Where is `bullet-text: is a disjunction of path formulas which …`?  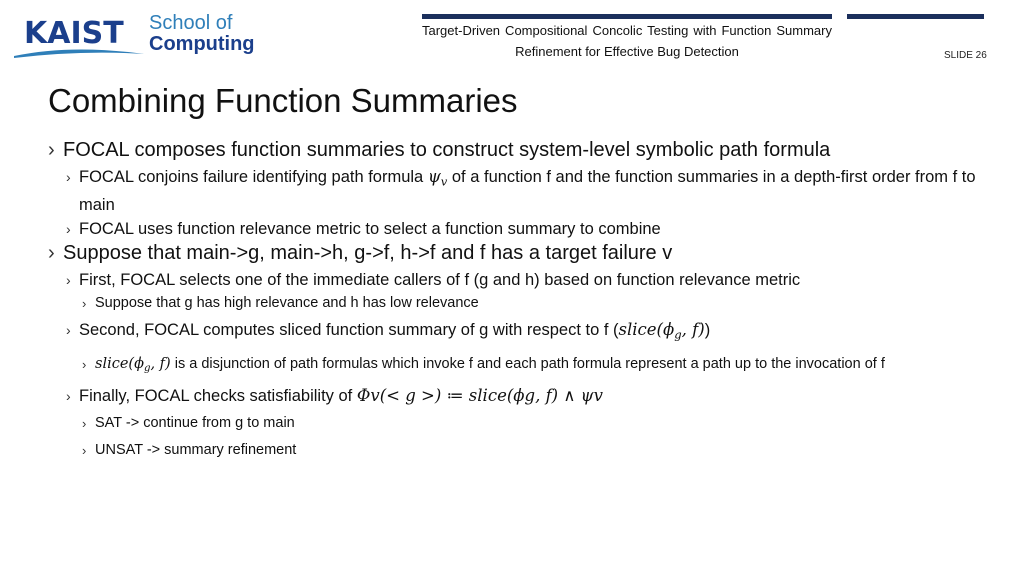
bullet-text: is a disjunction of path formulas which … is located at coordinates (527, 363).